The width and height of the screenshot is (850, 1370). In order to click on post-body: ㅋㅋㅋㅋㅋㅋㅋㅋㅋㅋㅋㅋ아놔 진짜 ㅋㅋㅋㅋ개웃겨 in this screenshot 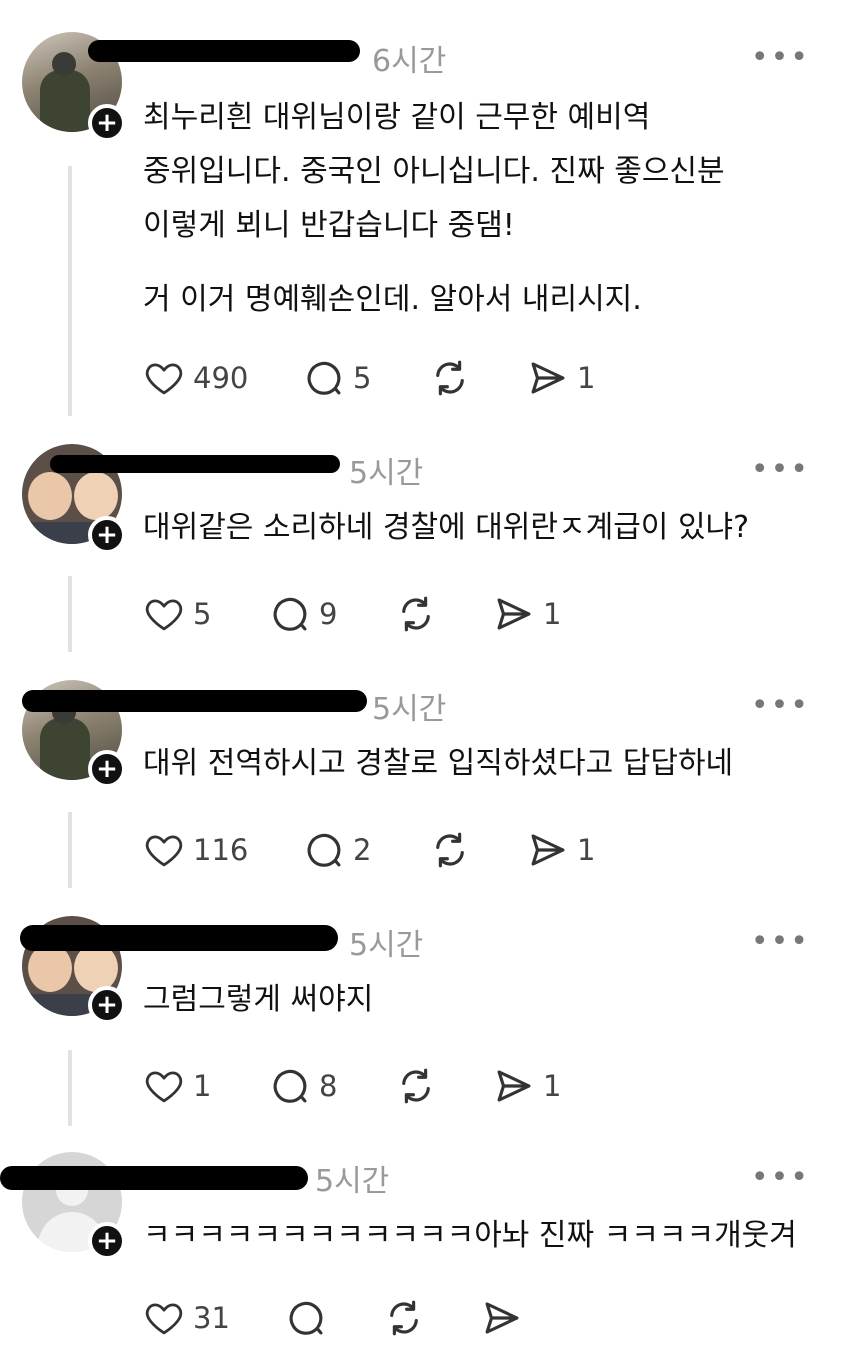, I will do `click(483, 1236)`.